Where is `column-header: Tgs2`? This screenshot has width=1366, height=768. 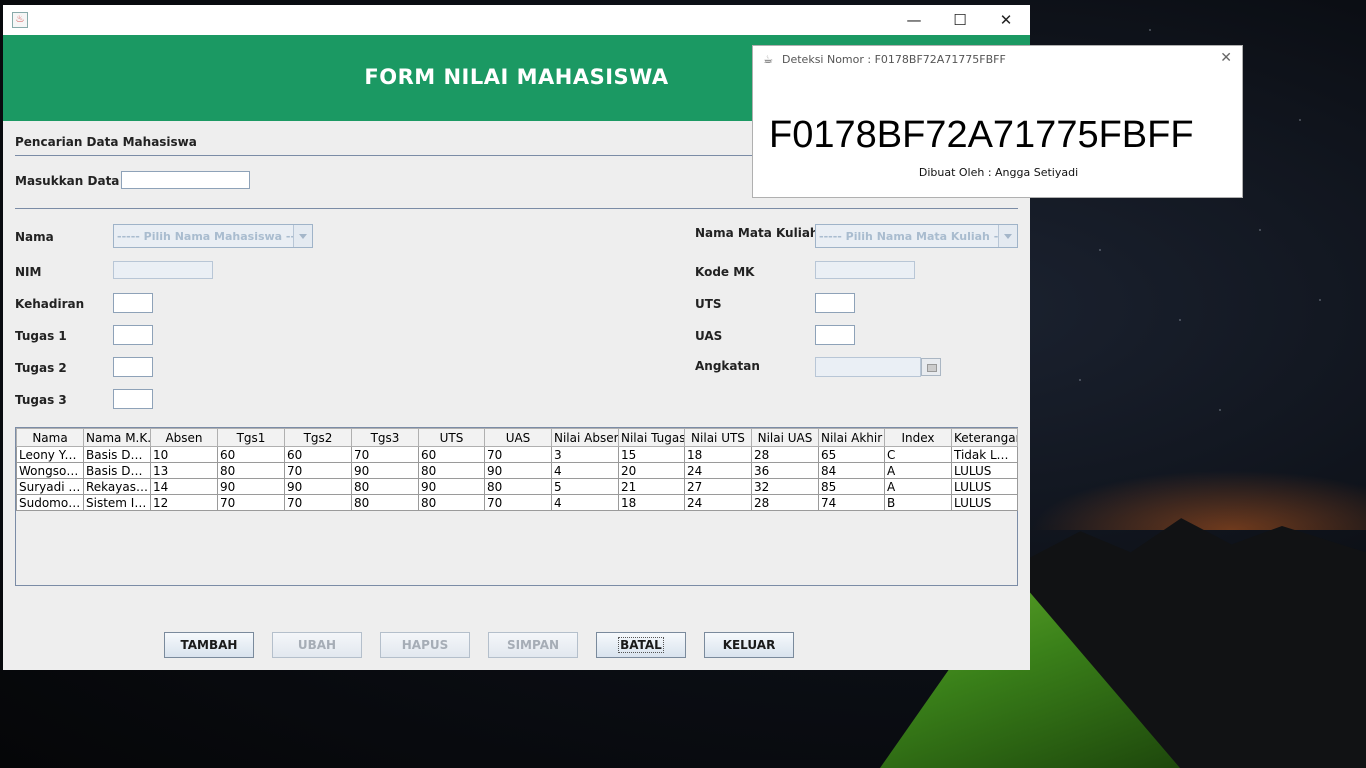
column-header: Tgs2 is located at coordinates (318, 437).